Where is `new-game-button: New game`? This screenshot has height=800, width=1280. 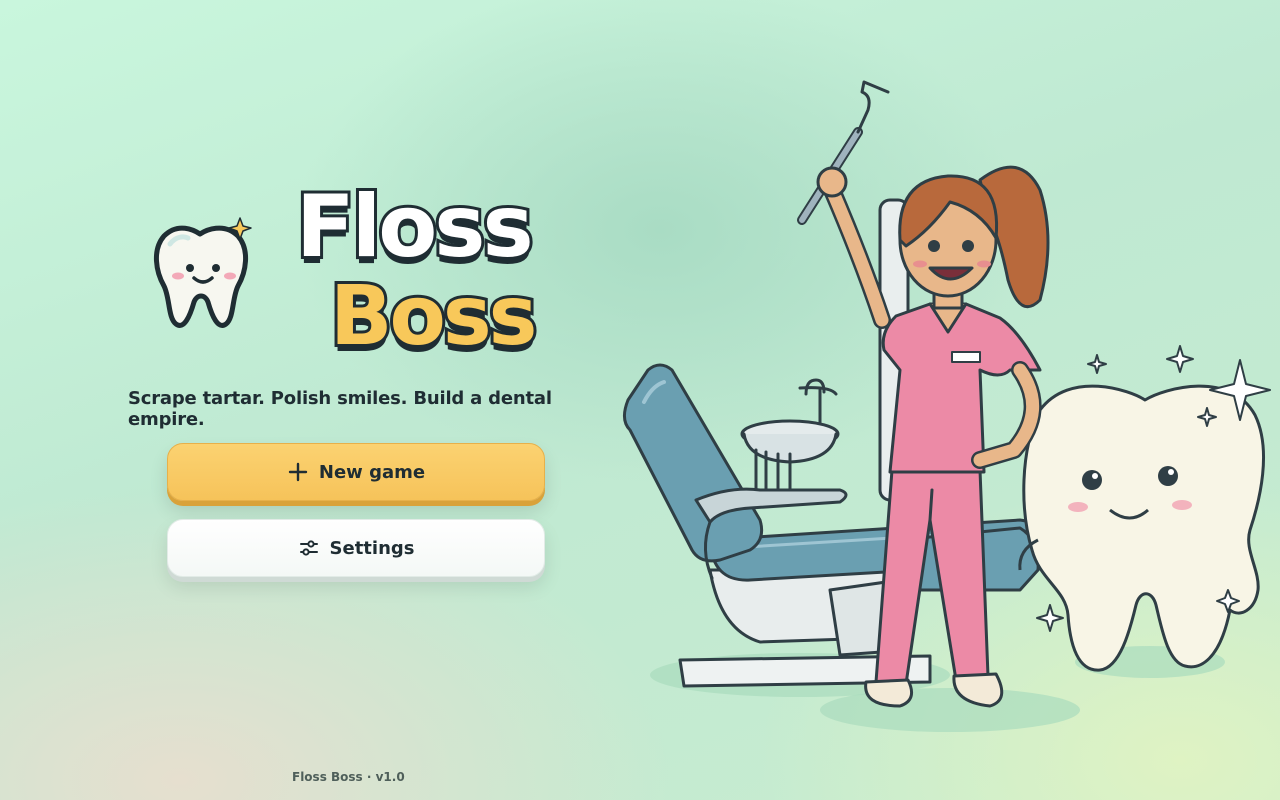 new-game-button: New game is located at coordinates (356, 472).